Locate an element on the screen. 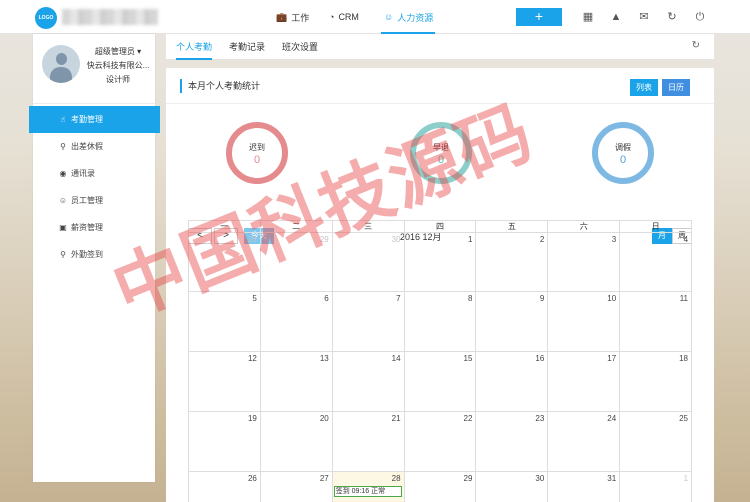  calendar-day: 3 is located at coordinates (583, 262).